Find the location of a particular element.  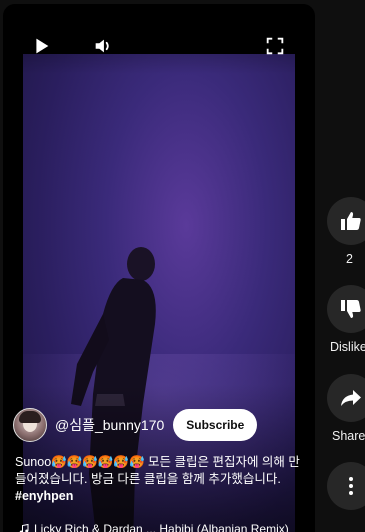

fullscreen-button is located at coordinates (275, 46).